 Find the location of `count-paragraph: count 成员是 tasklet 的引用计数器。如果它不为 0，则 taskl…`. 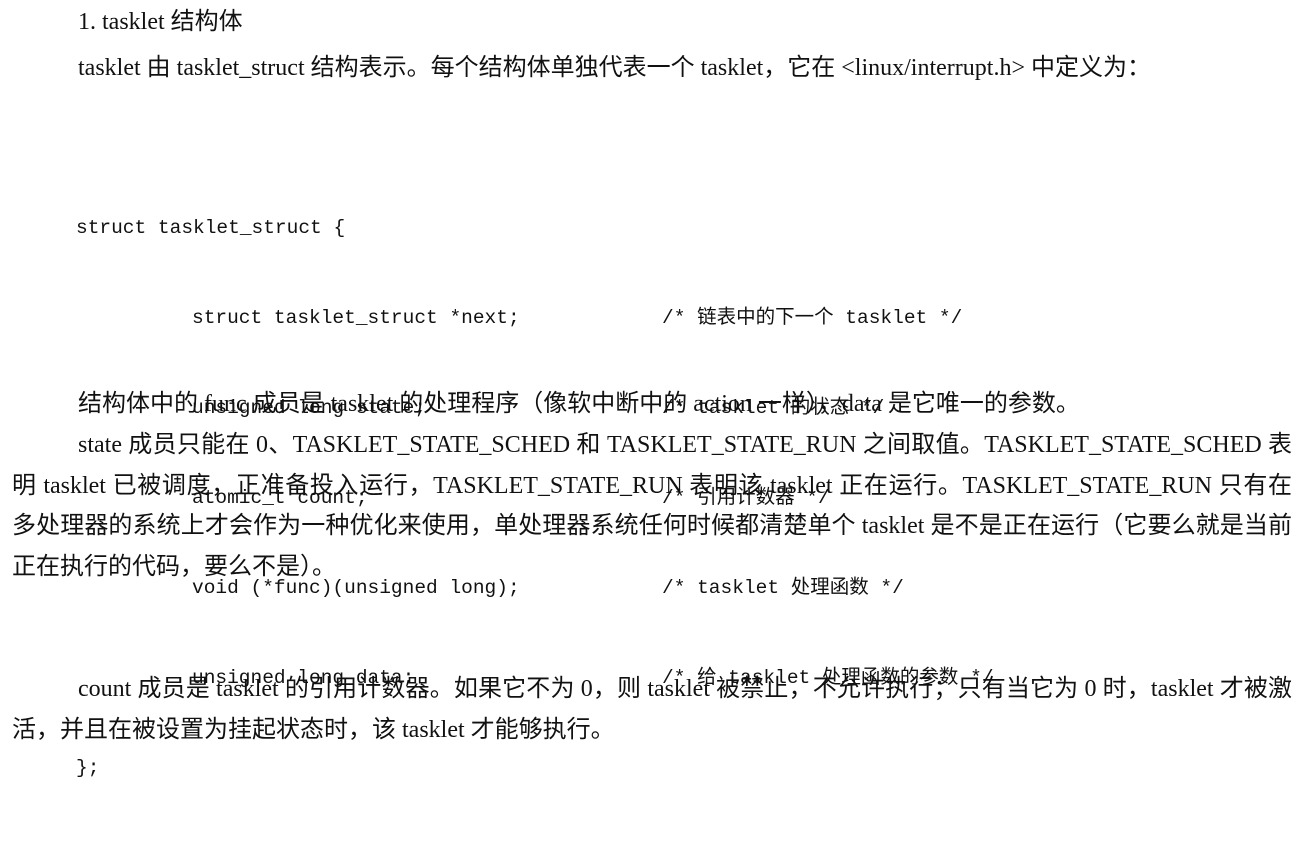

count-paragraph: count 成员是 tasklet 的引用计数器。如果它不为 0，则 taskl… is located at coordinates (652, 709).